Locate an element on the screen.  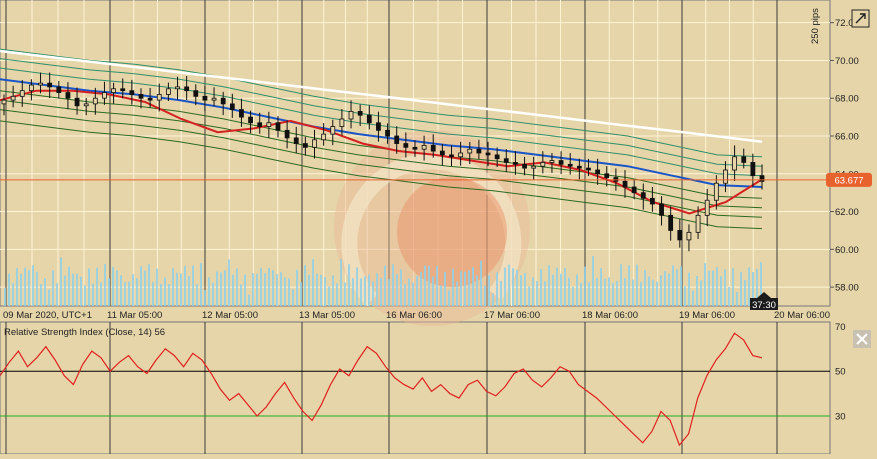
close-icon is located at coordinates (862, 339).